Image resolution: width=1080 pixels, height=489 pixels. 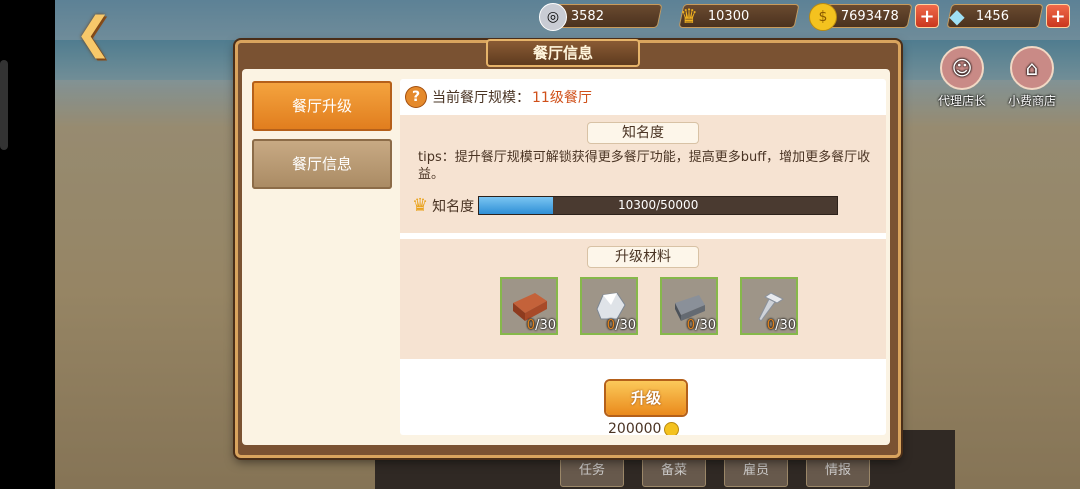 I want to click on fame-progress-bar: 10300/50000, so click(x=658, y=205).